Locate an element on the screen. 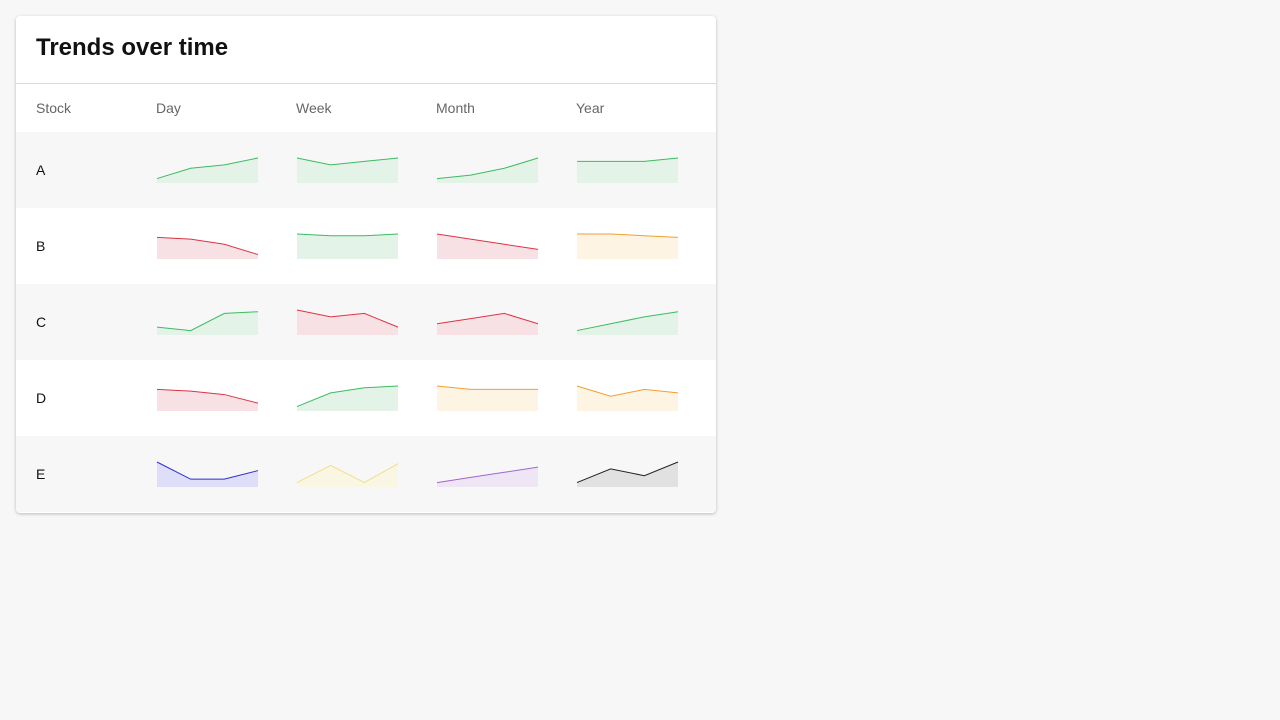 Image resolution: width=1280 pixels, height=720 pixels. sparkline-b-year is located at coordinates (628, 246).